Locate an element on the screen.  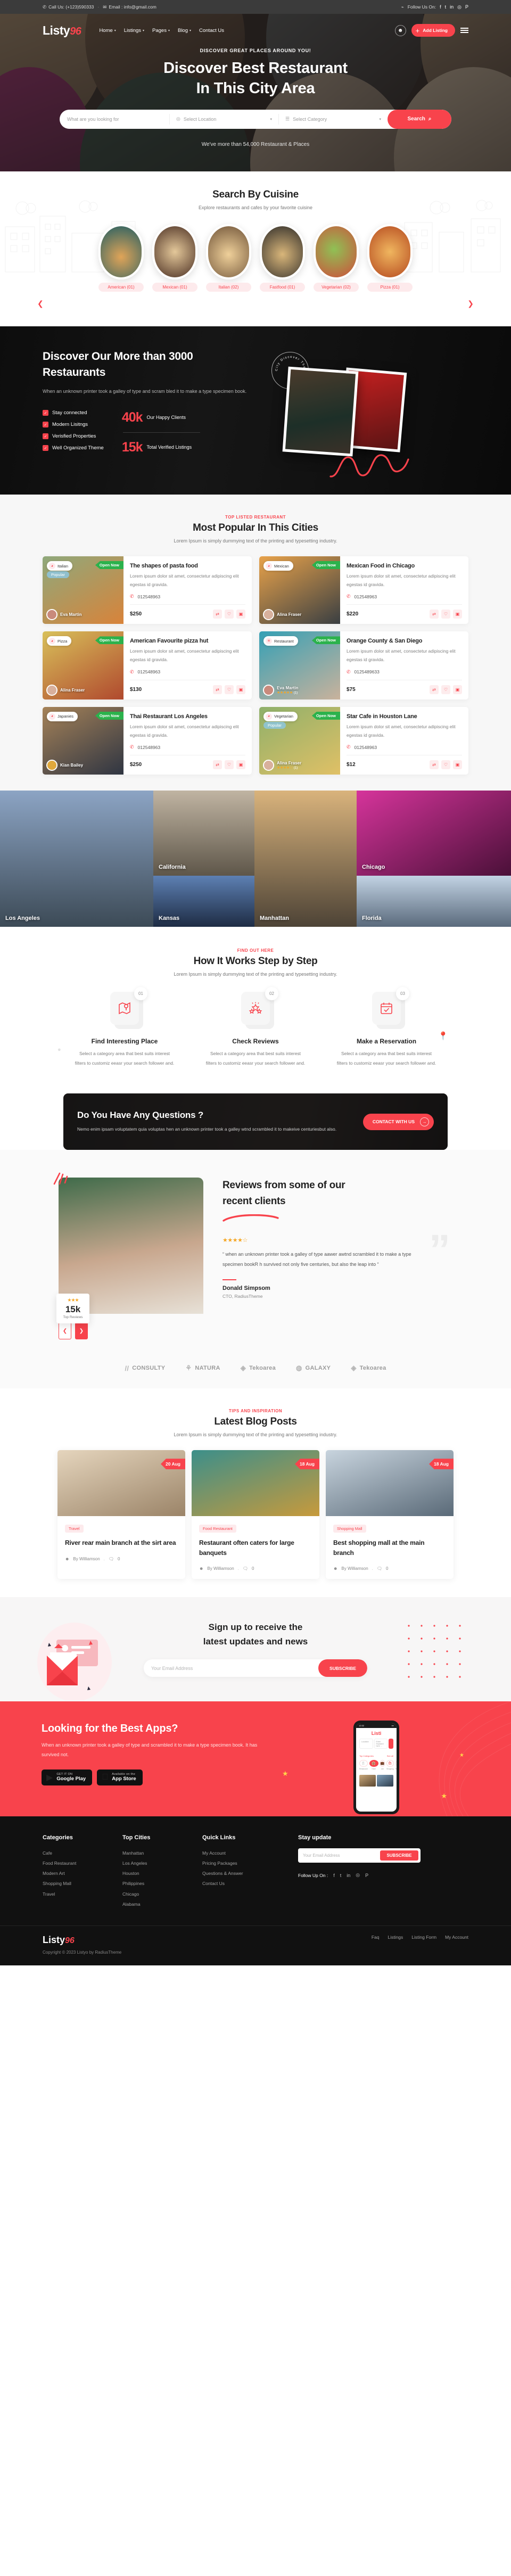
footer-link: Travel is located at coordinates (75, 1894).